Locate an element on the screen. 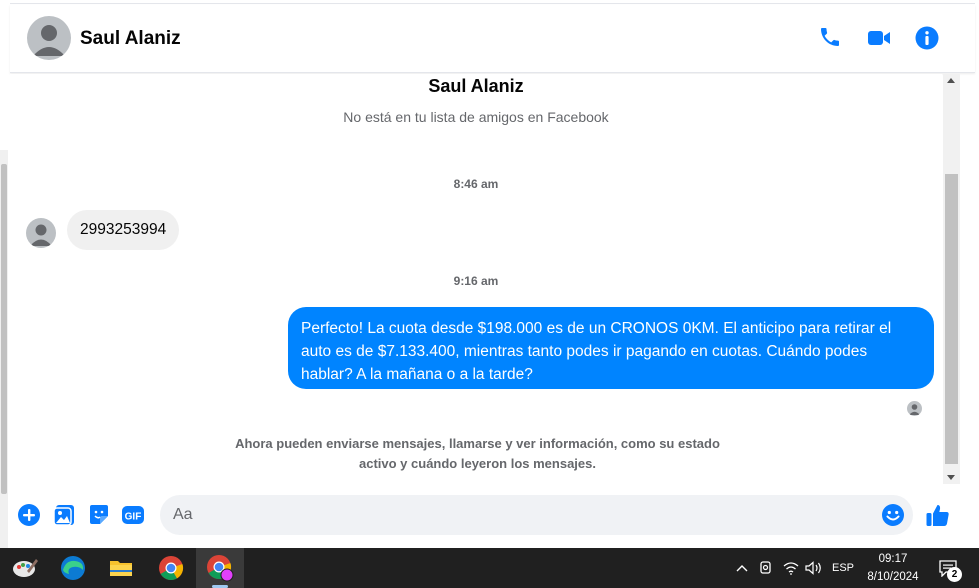 The height and width of the screenshot is (588, 979). message-timestamp: 9:16 am is located at coordinates (476, 281).